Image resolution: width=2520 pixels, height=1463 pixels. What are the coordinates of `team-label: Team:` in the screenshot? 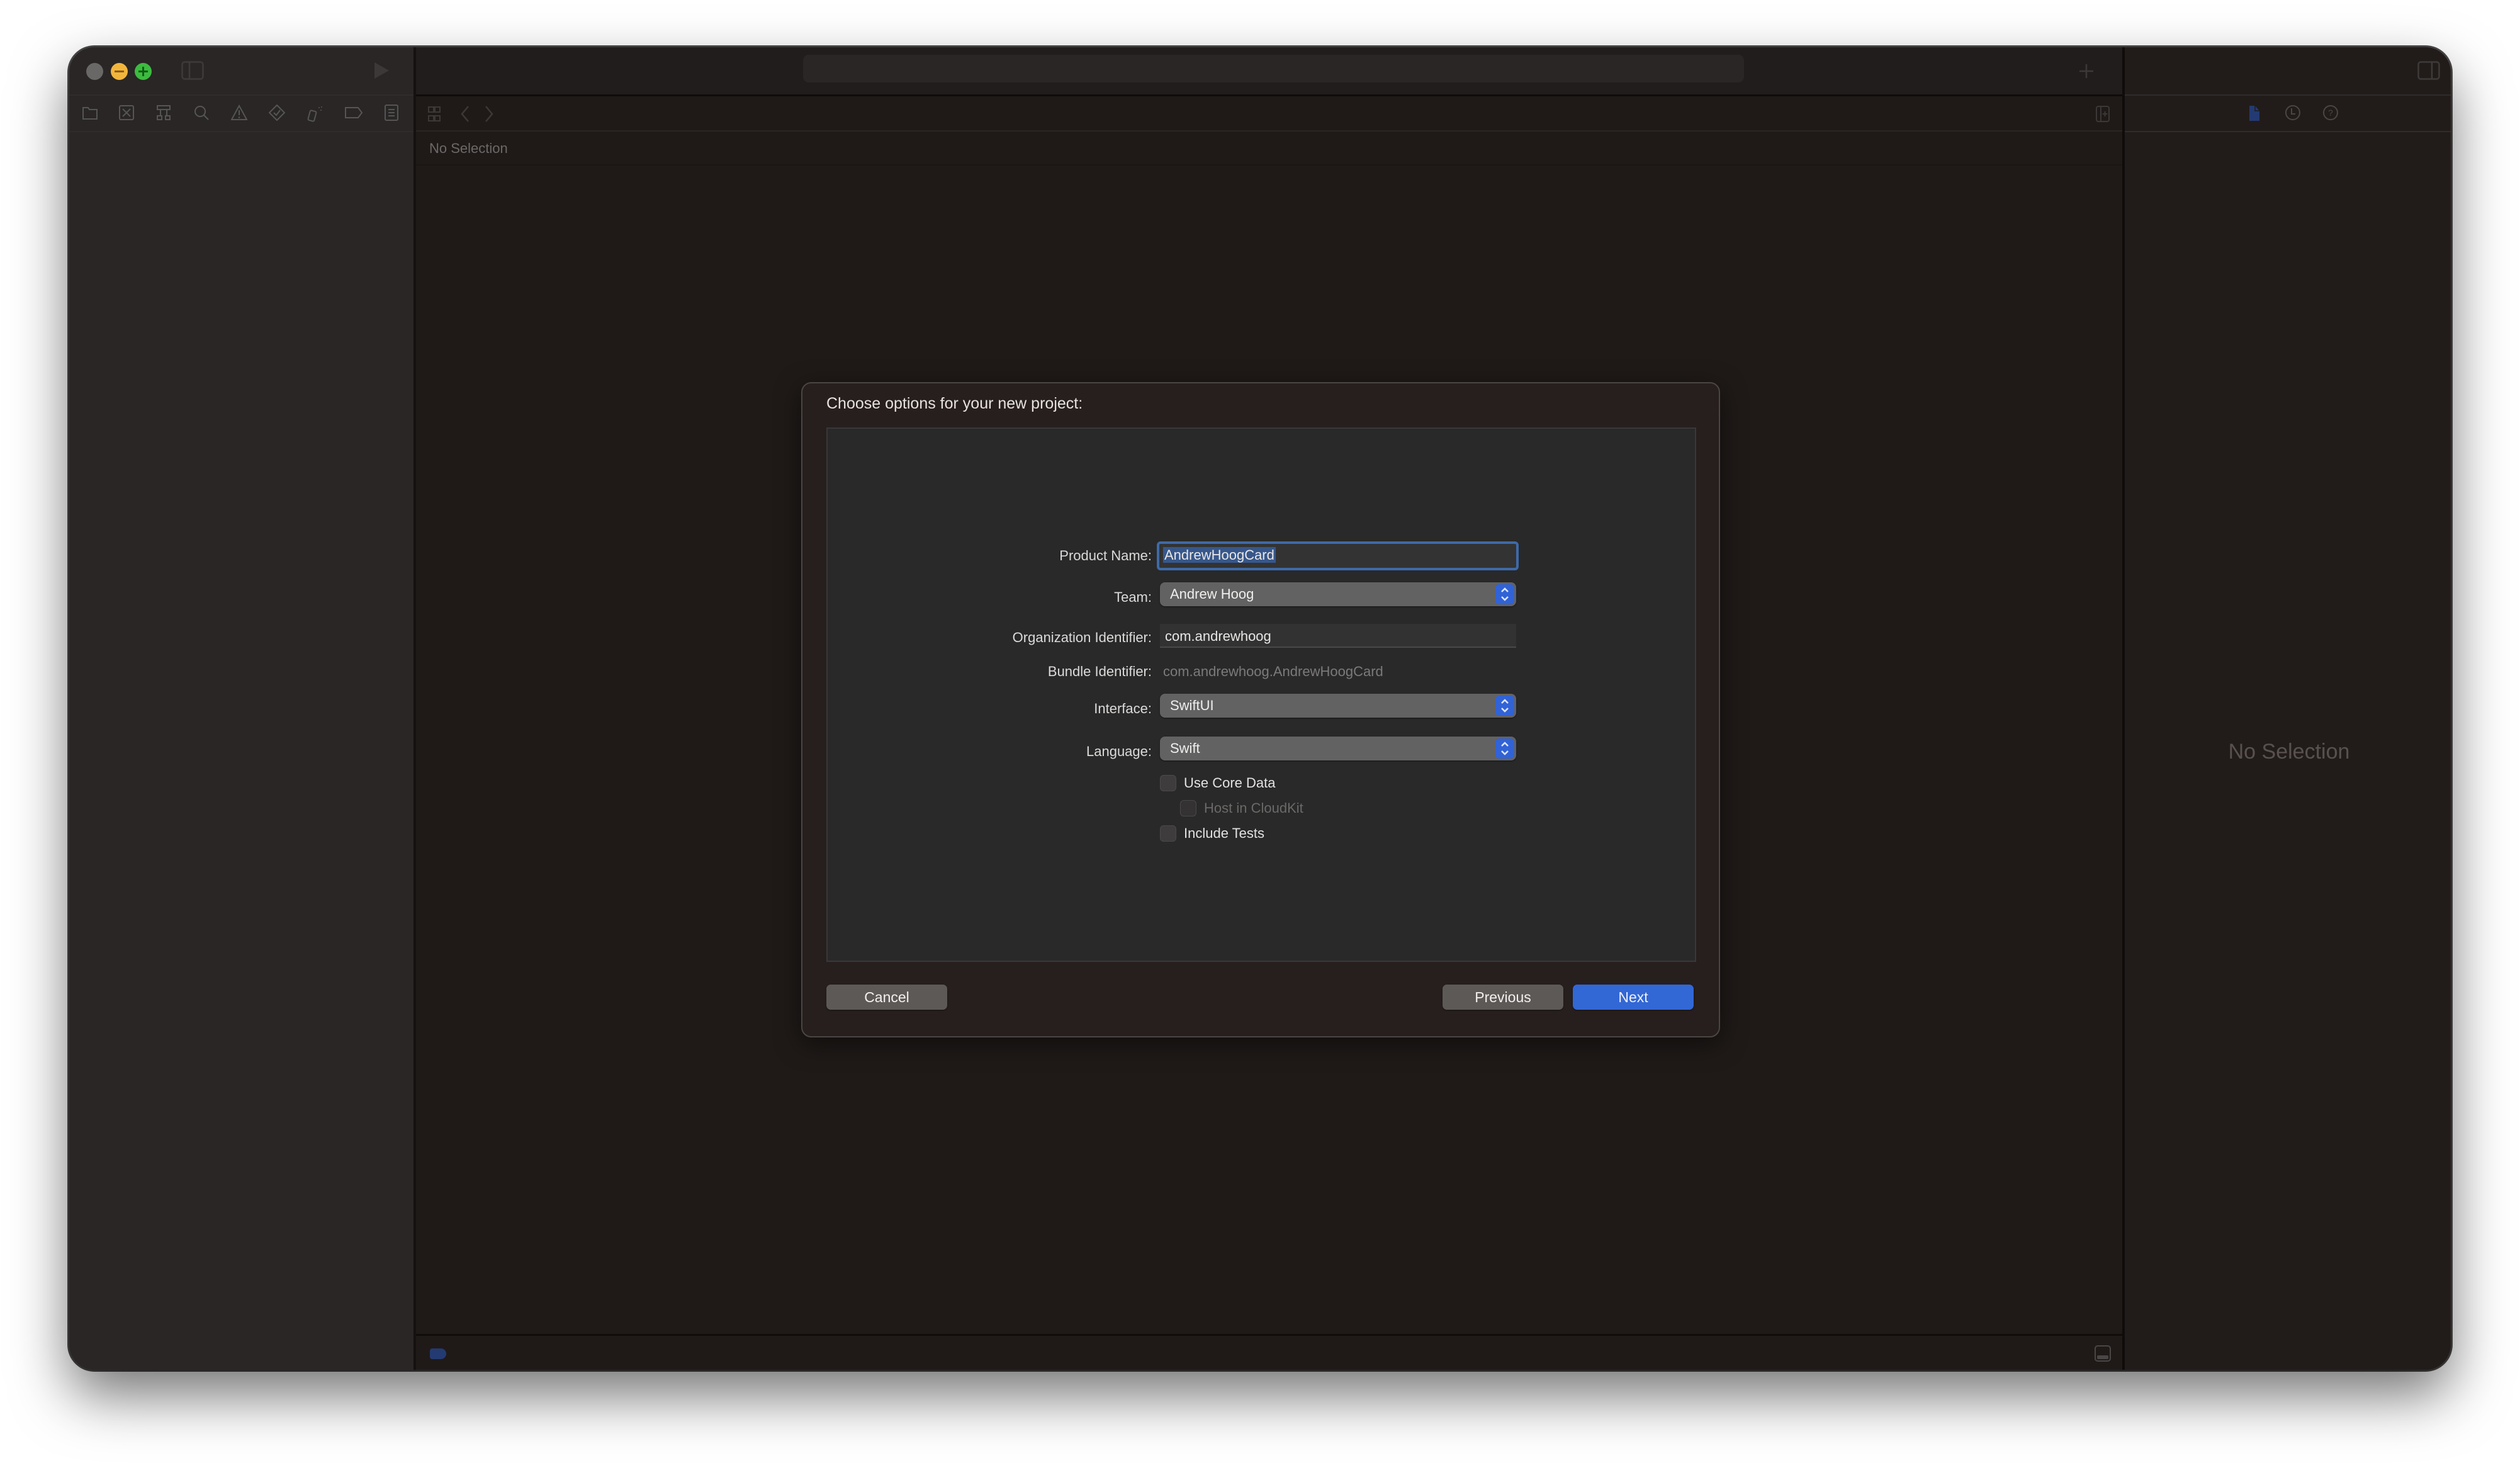 It's located at (1133, 597).